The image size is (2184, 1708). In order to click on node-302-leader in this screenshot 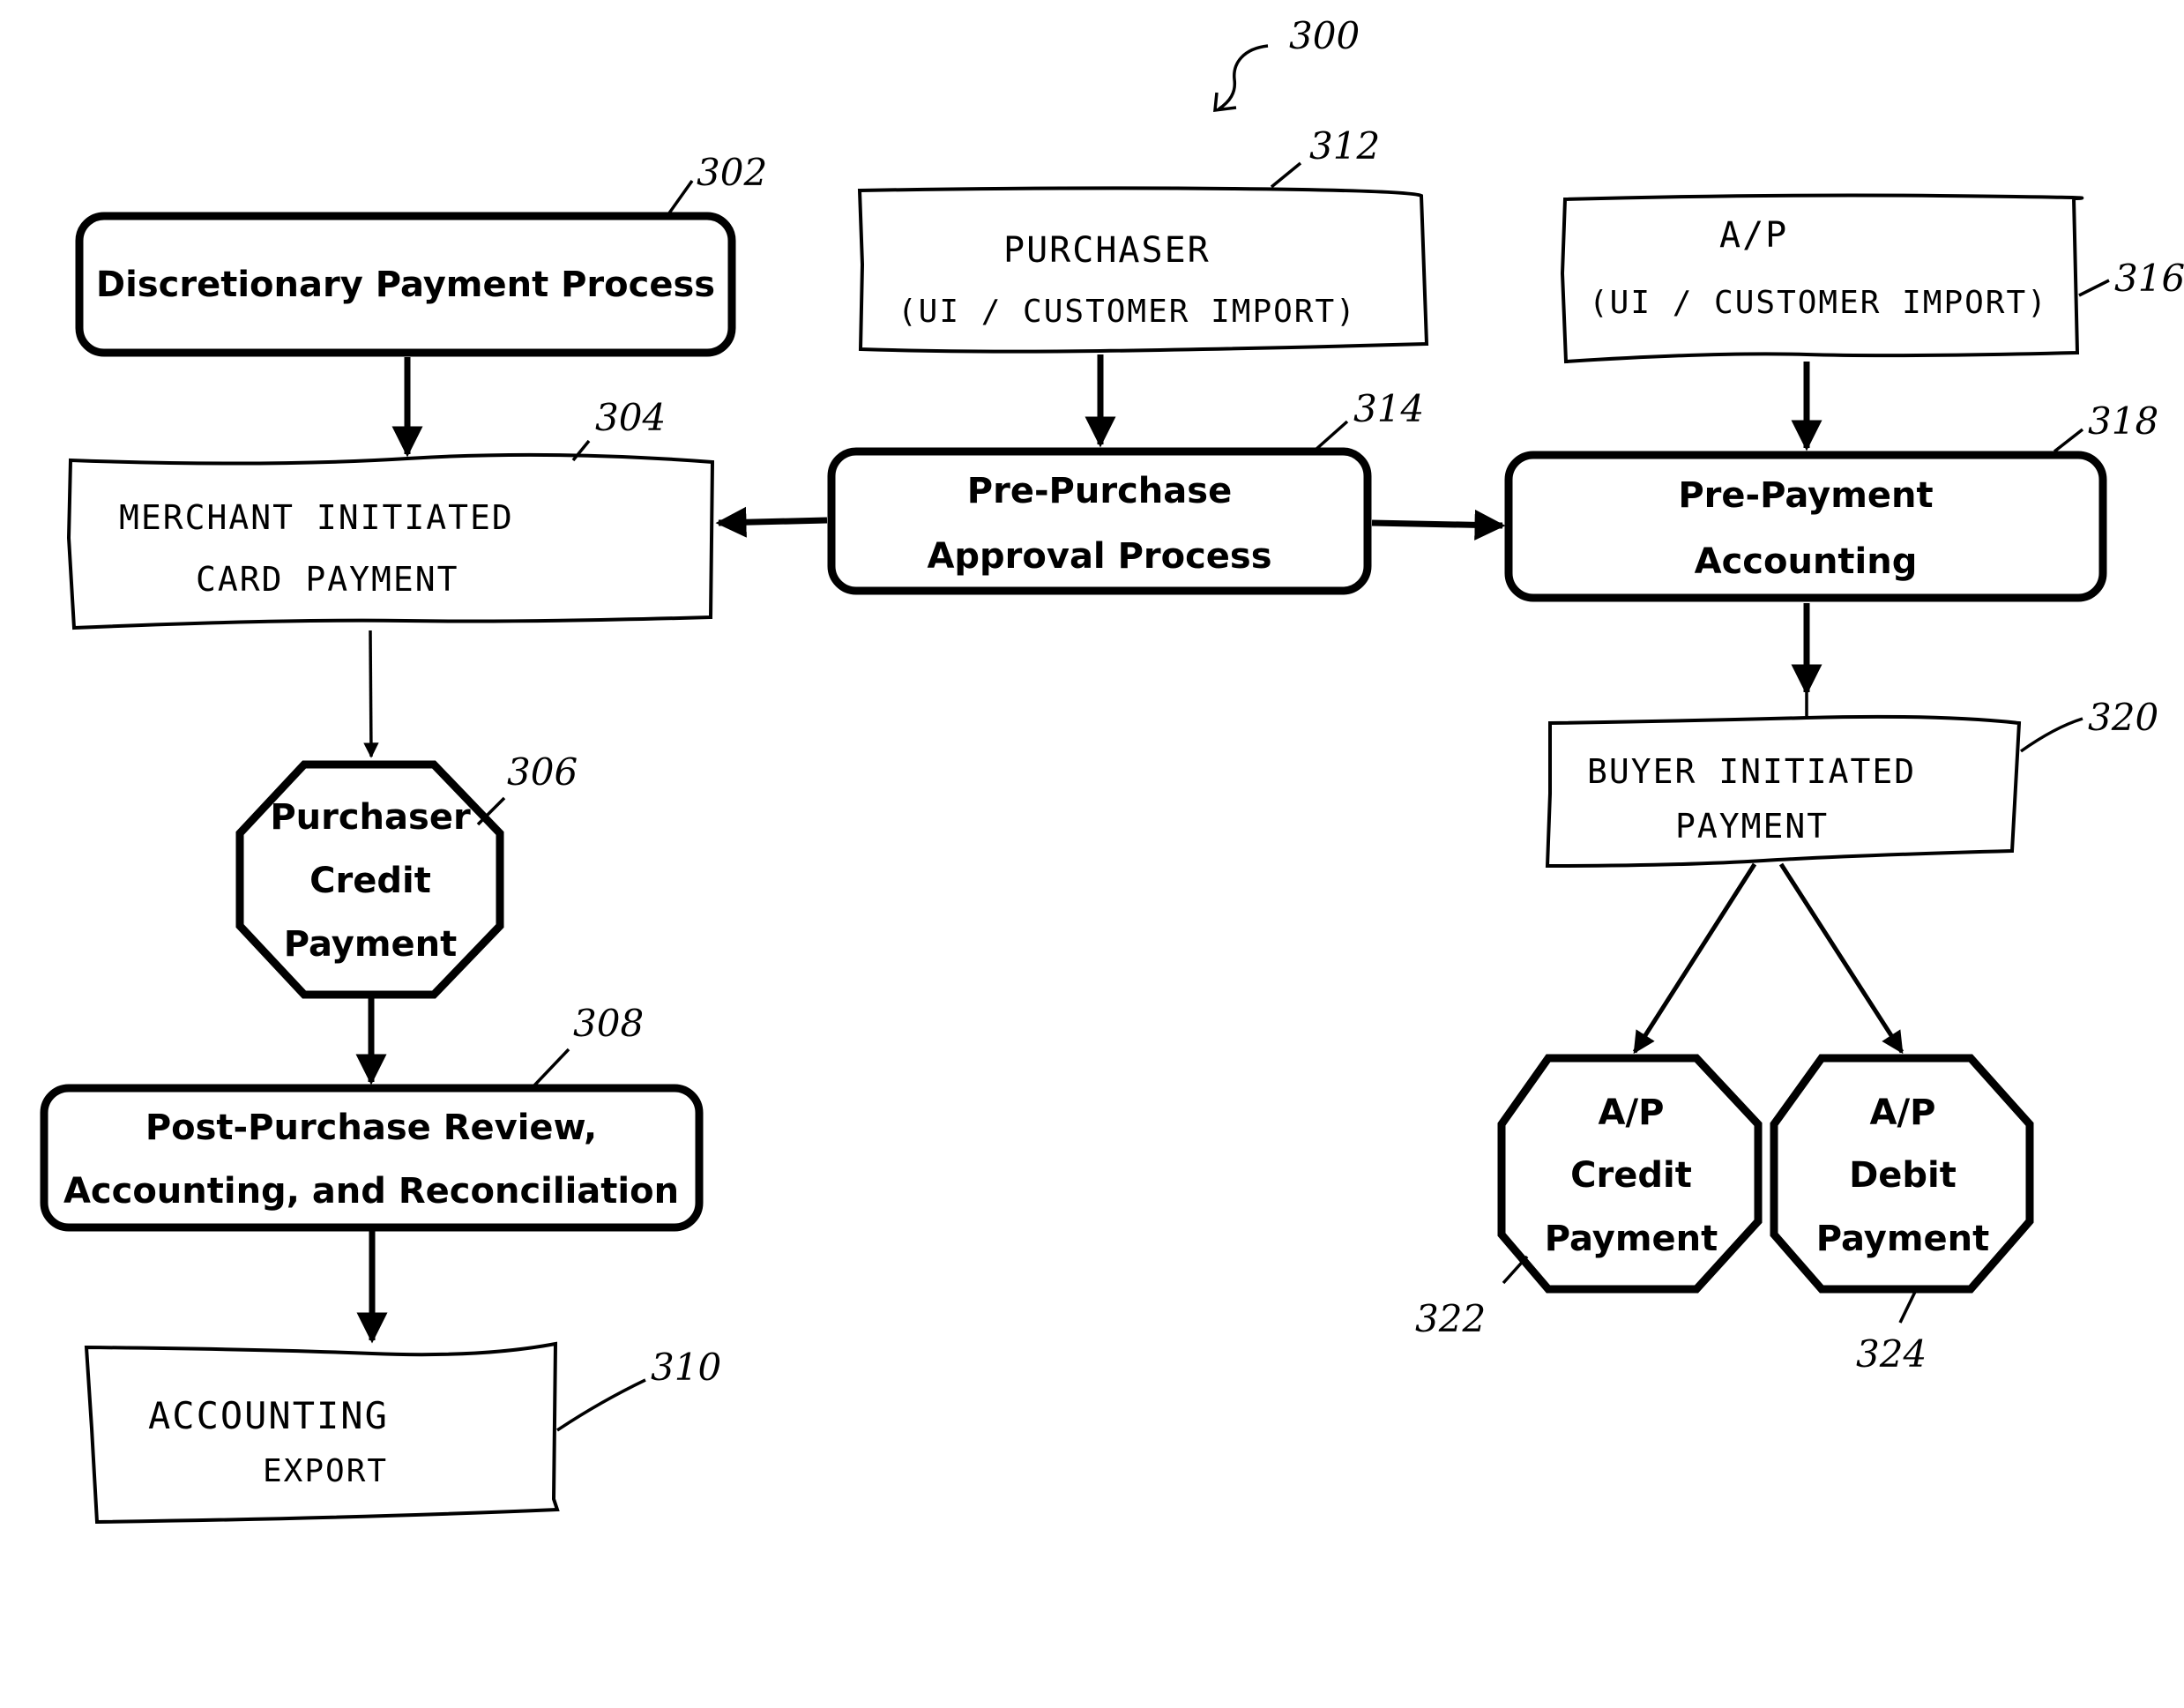, I will do `click(680, 197)`.